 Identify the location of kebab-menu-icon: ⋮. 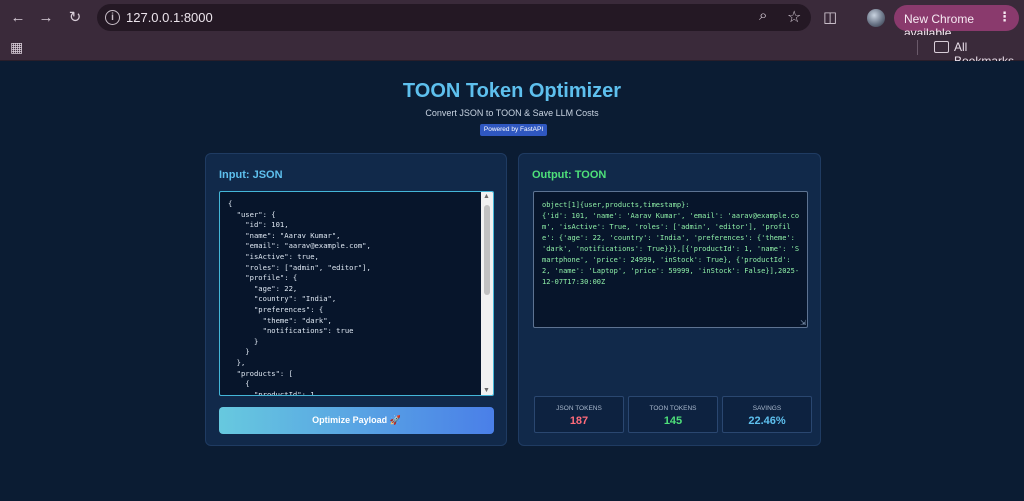
(1004, 17).